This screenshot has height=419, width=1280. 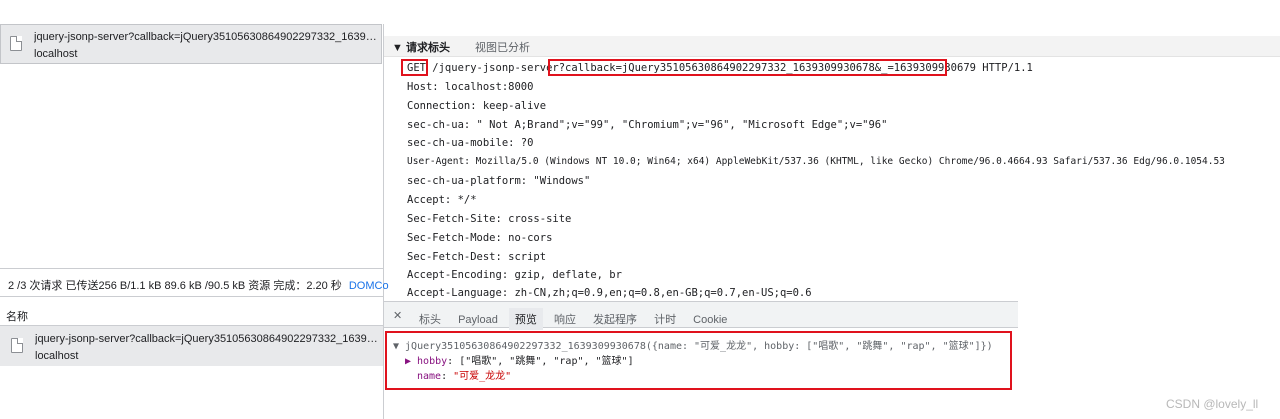 What do you see at coordinates (615, 319) in the screenshot?
I see `tab-initiator: 发起程序` at bounding box center [615, 319].